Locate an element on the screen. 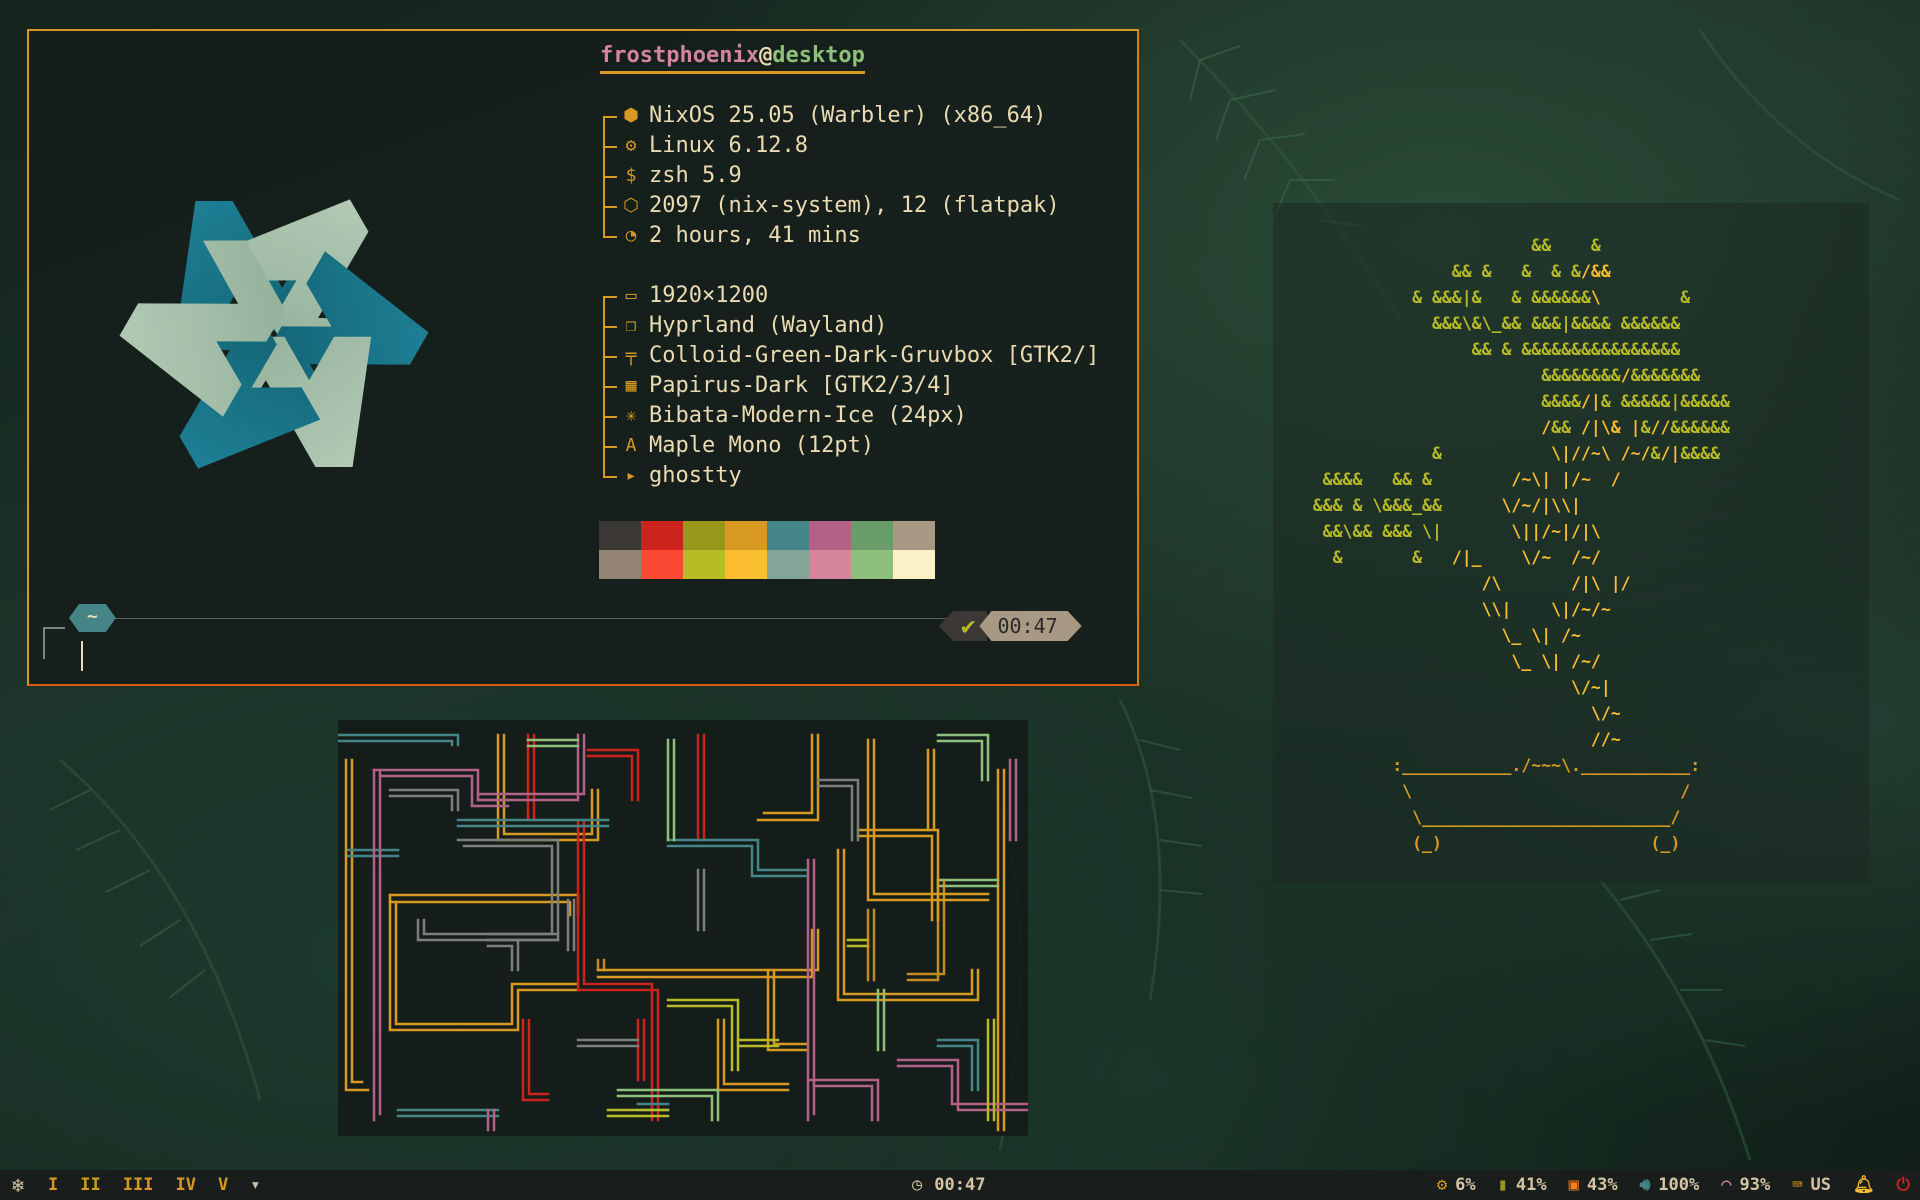  info-os: ⬢ NixOS 25.05 (Warbler) (x86_64) is located at coordinates (829, 116).